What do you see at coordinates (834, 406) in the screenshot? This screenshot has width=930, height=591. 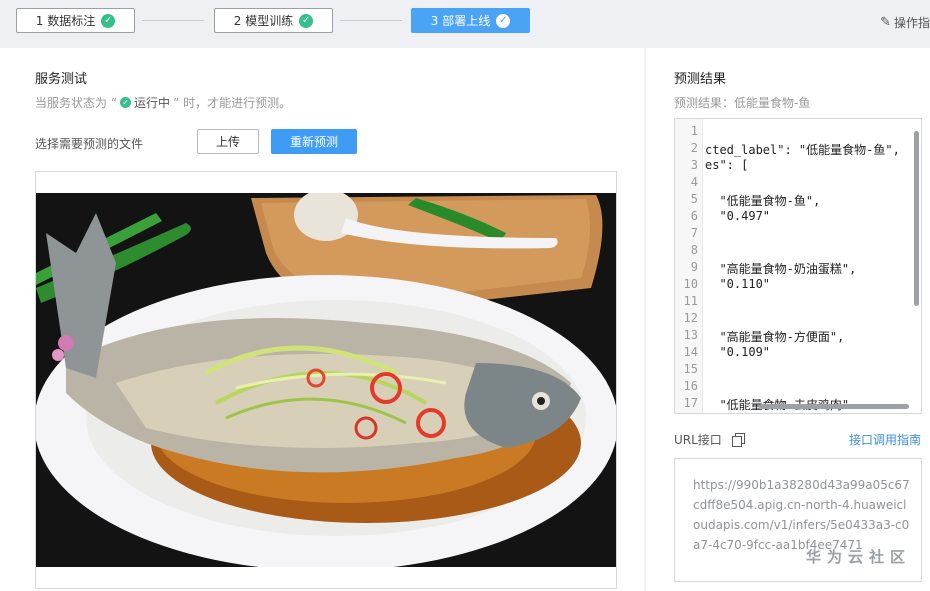 I see `horizontal-scrollbar` at bounding box center [834, 406].